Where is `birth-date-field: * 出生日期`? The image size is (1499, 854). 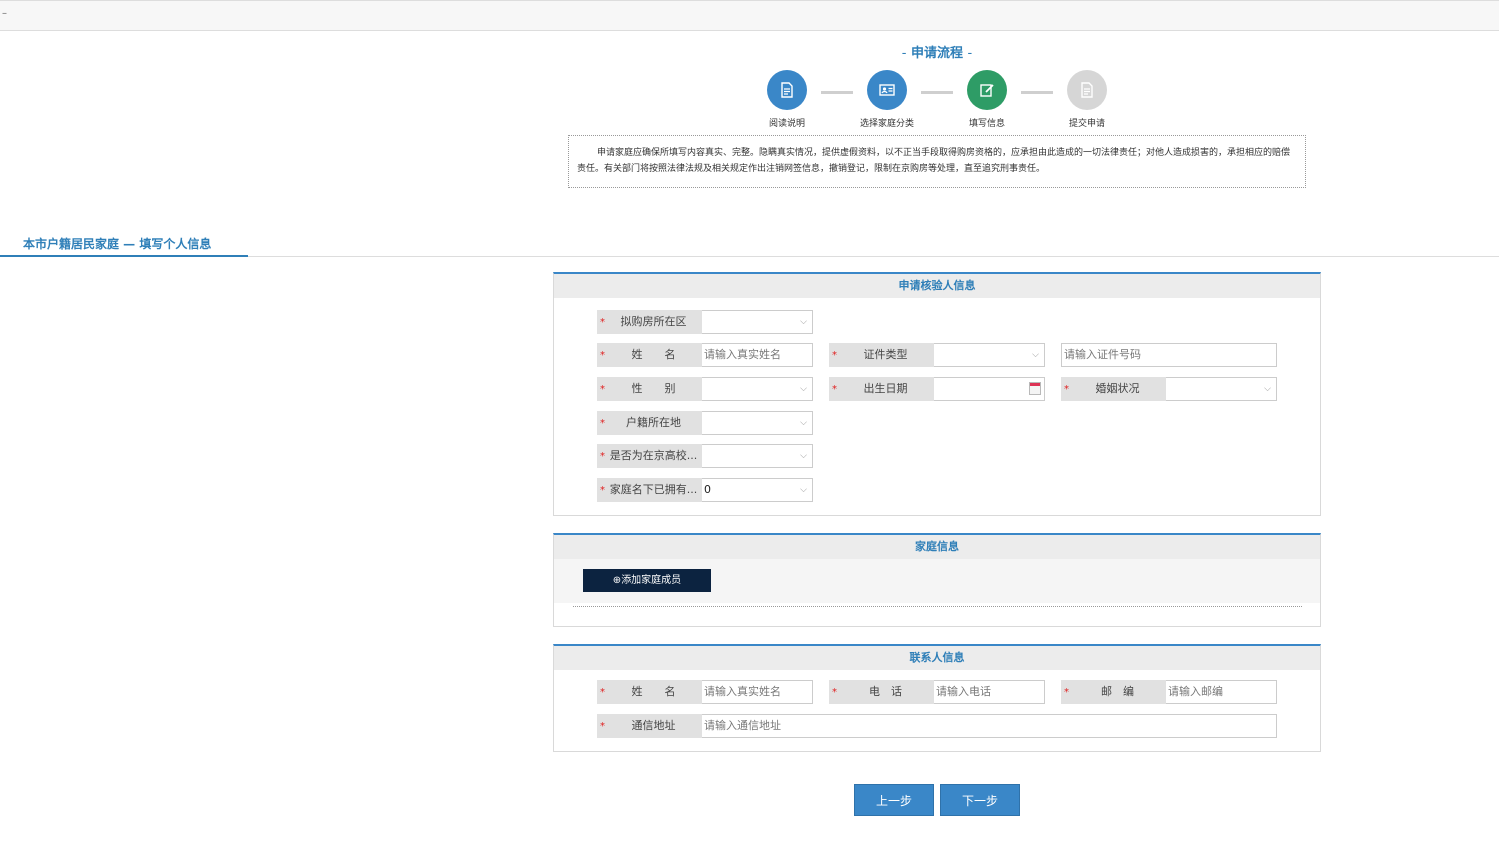
birth-date-field: * 出生日期 is located at coordinates (937, 389).